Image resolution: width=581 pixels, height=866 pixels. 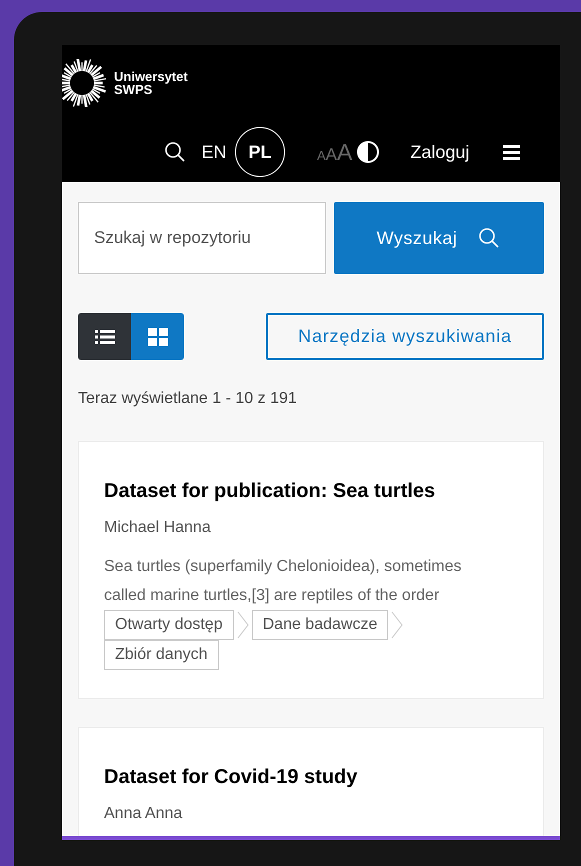 What do you see at coordinates (214, 152) in the screenshot?
I see `language-option: EN` at bounding box center [214, 152].